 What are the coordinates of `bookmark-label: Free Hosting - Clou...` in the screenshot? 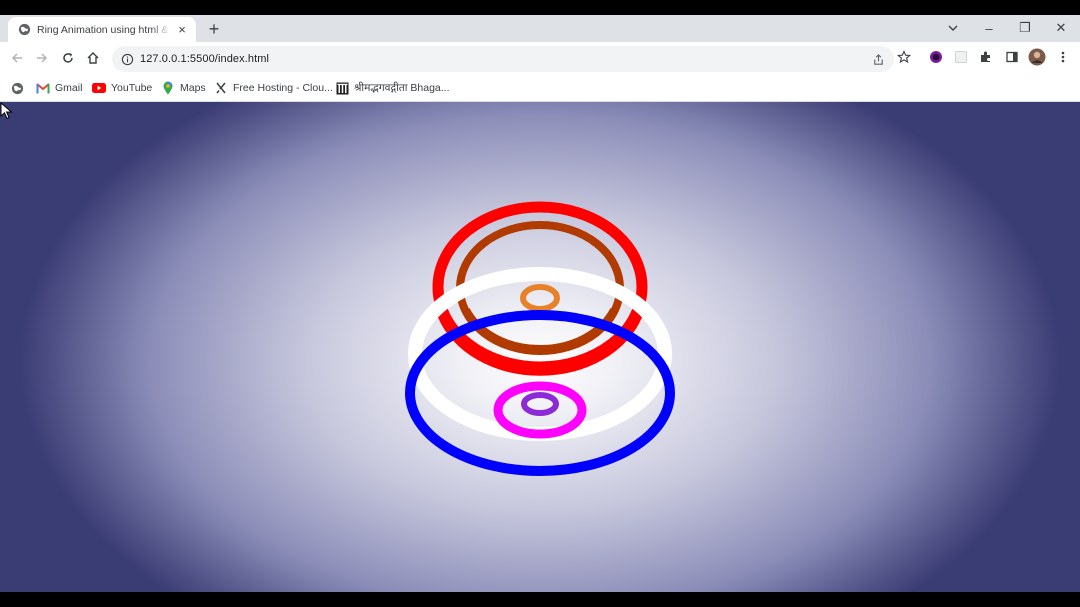 It's located at (283, 88).